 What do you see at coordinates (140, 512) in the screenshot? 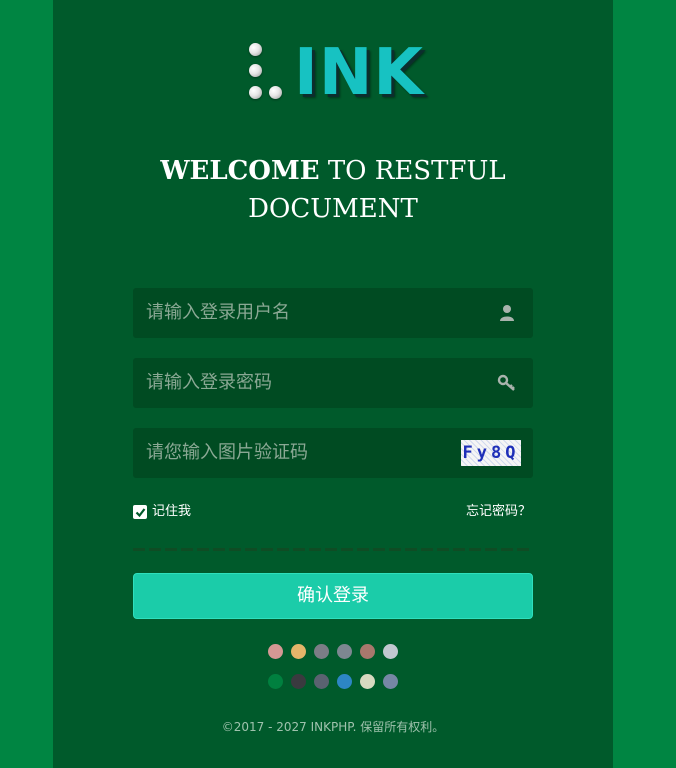
I see `checkbox-checked-icon` at bounding box center [140, 512].